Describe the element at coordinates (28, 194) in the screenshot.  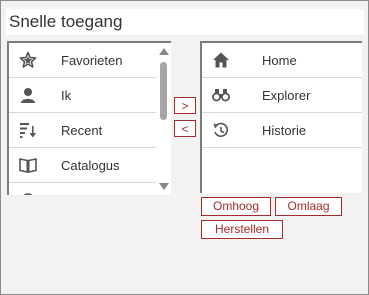
I see `partial-icon` at that location.